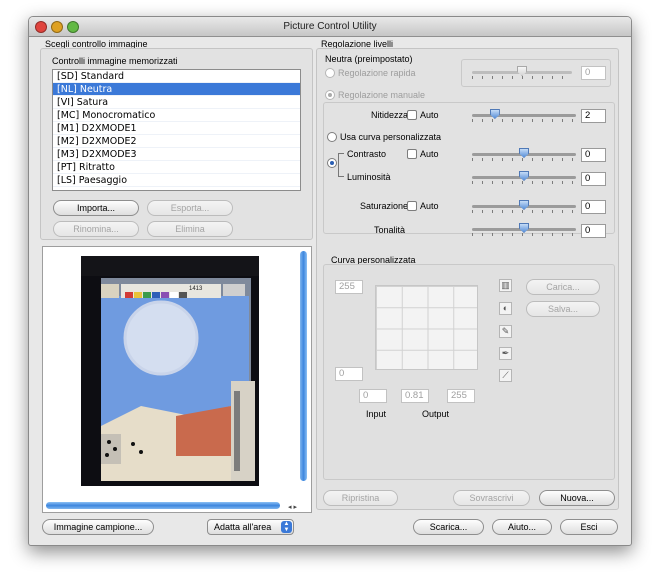 Image resolution: width=660 pixels, height=585 pixels. Describe the element at coordinates (390, 115) in the screenshot. I see `sharpness-label: Nitidezza` at that location.